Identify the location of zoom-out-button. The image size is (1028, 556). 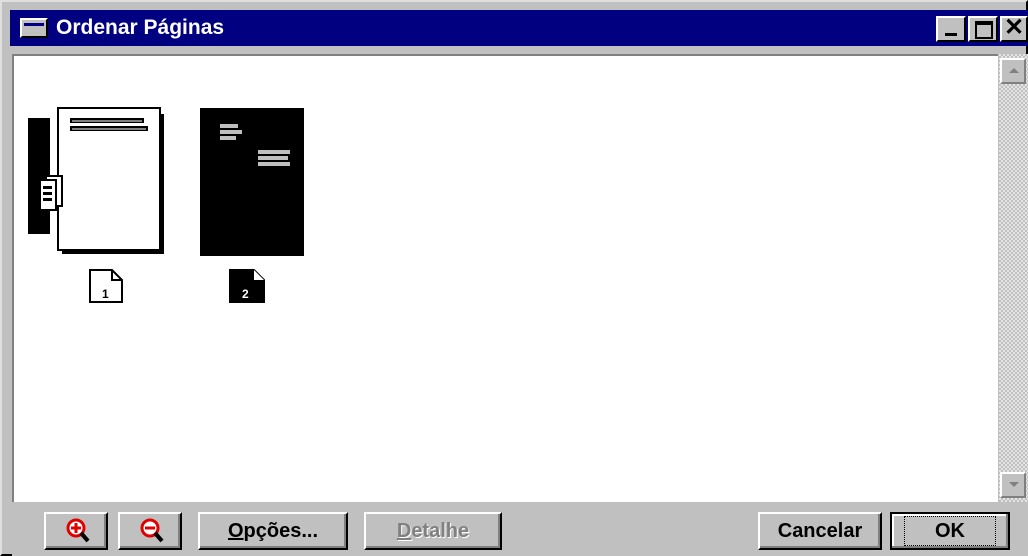
(150, 531).